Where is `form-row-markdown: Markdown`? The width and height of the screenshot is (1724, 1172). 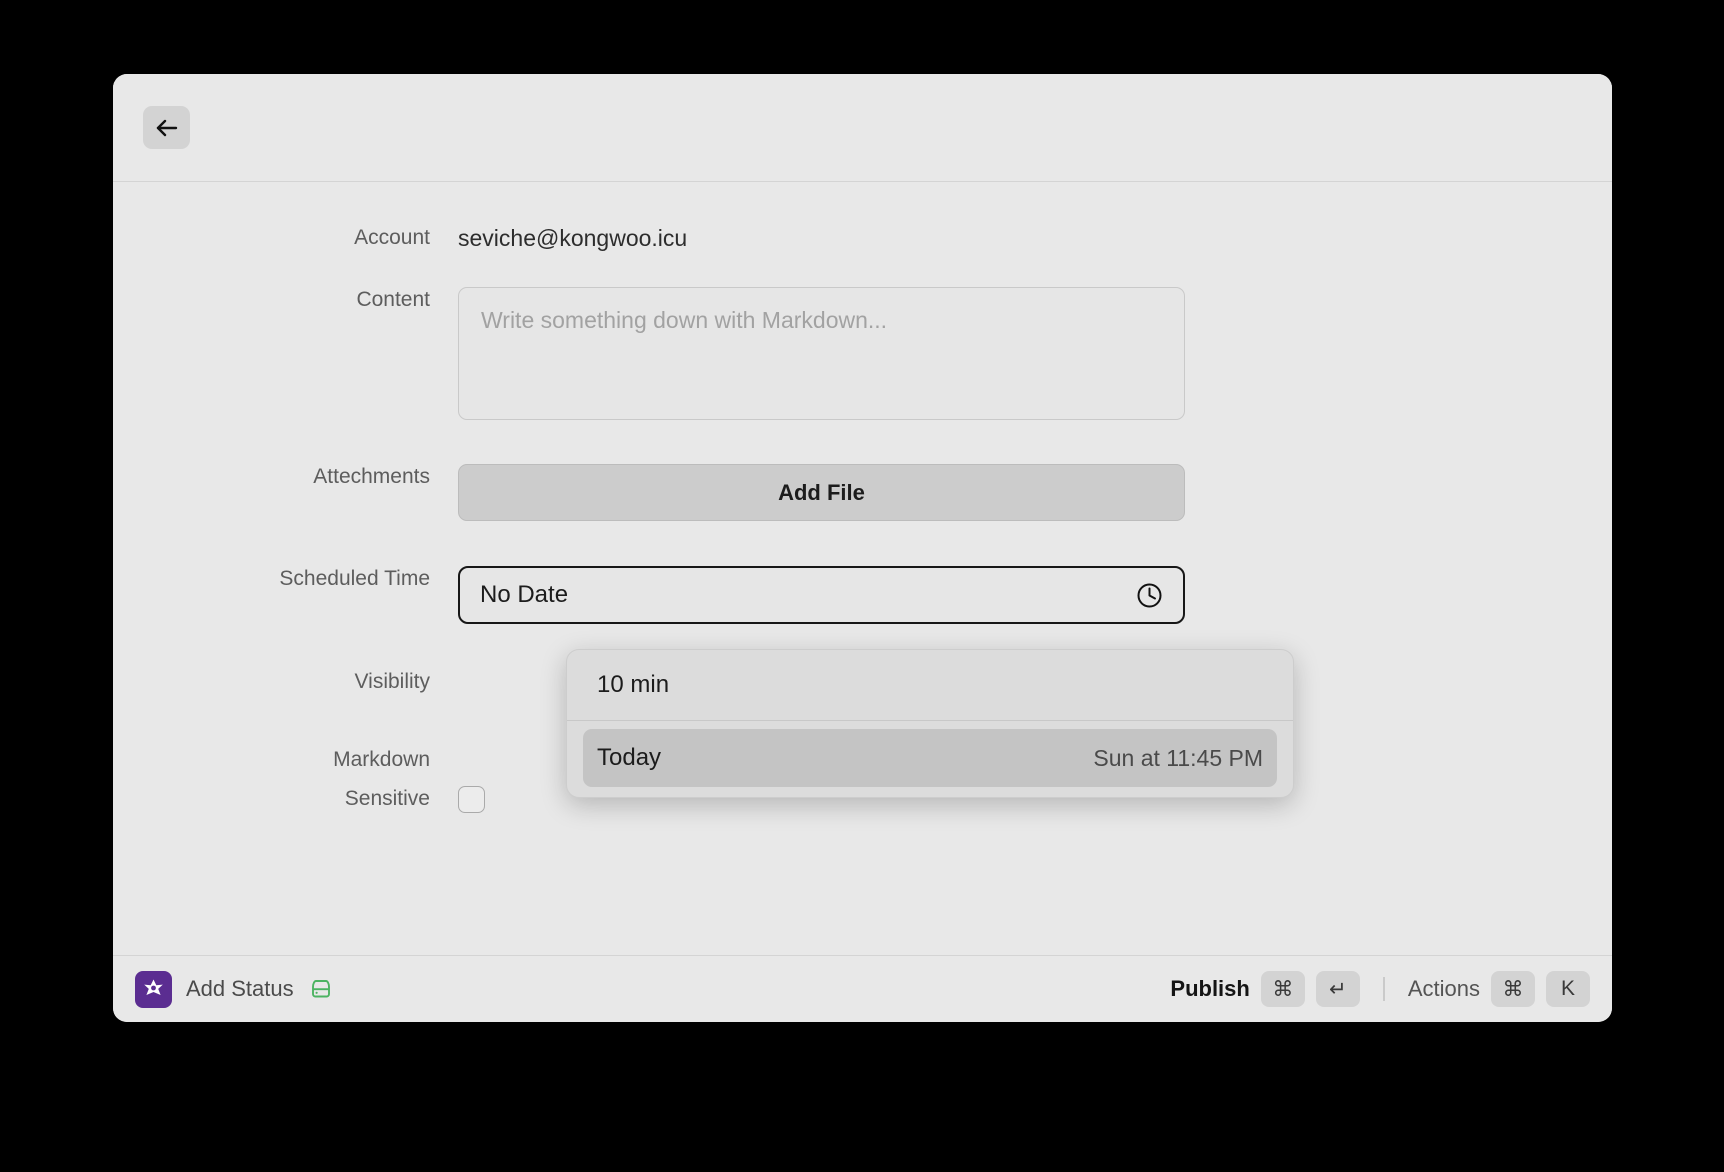
form-row-markdown: Markdown is located at coordinates (285, 760).